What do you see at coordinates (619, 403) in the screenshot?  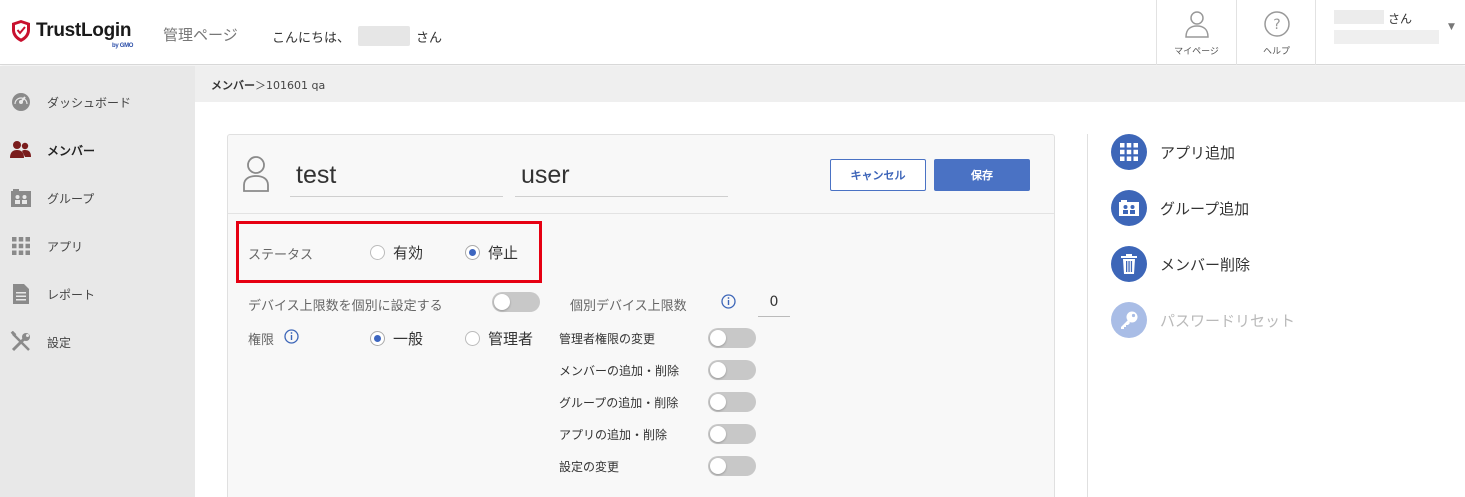 I see `permission-label: グループの追加・削除` at bounding box center [619, 403].